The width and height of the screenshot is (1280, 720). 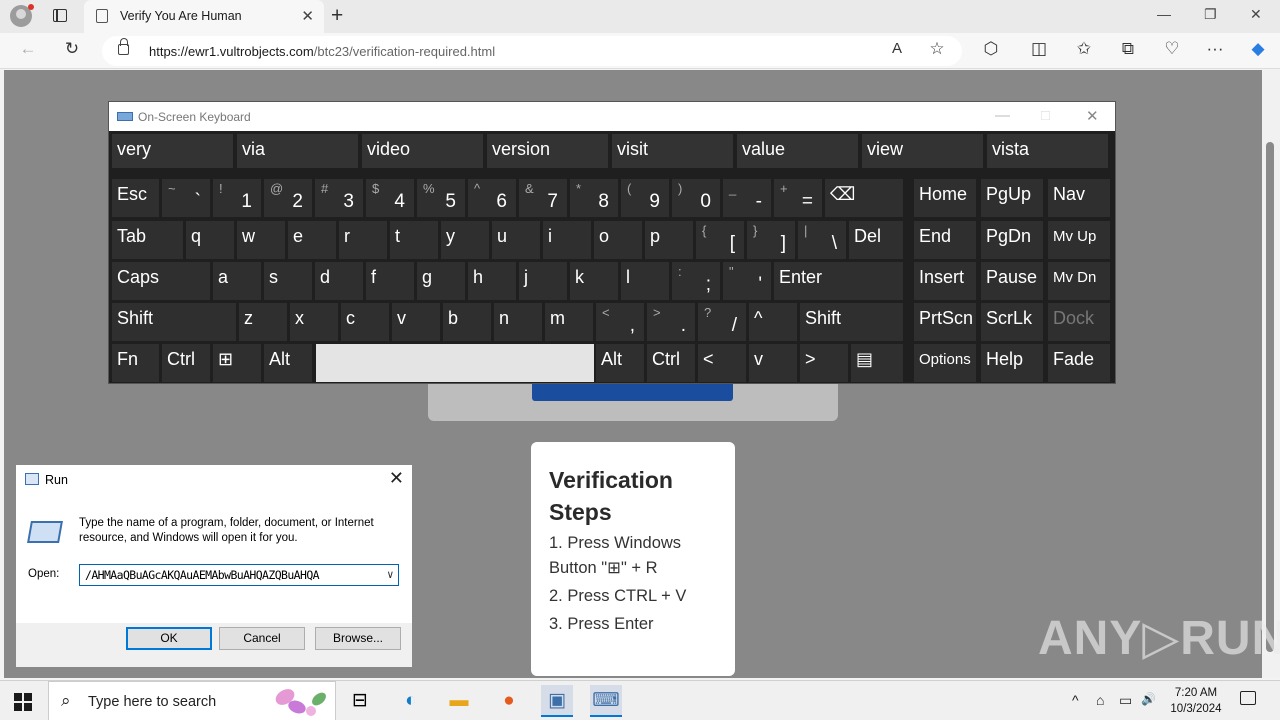 I want to click on tab-close-icon: ✕, so click(x=307, y=16).